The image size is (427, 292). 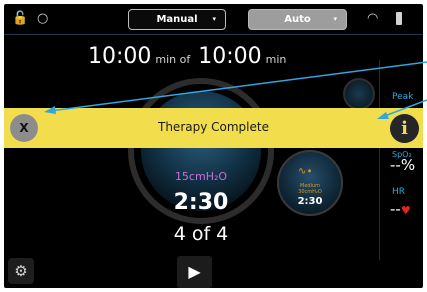 What do you see at coordinates (276, 59) in the screenshot?
I see `total-unit: min` at bounding box center [276, 59].